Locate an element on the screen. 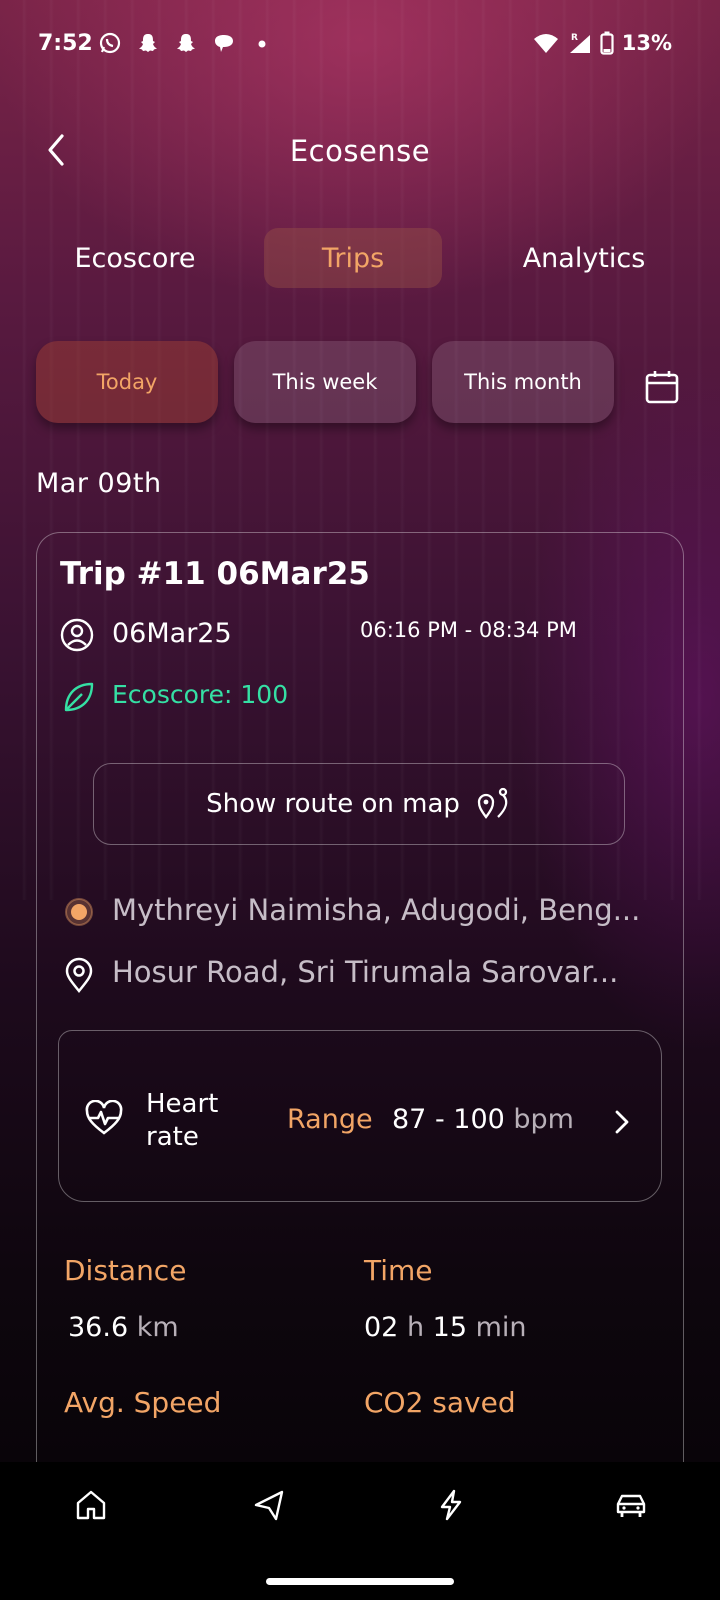 The width and height of the screenshot is (720, 1600). time-label: Time is located at coordinates (398, 1270).